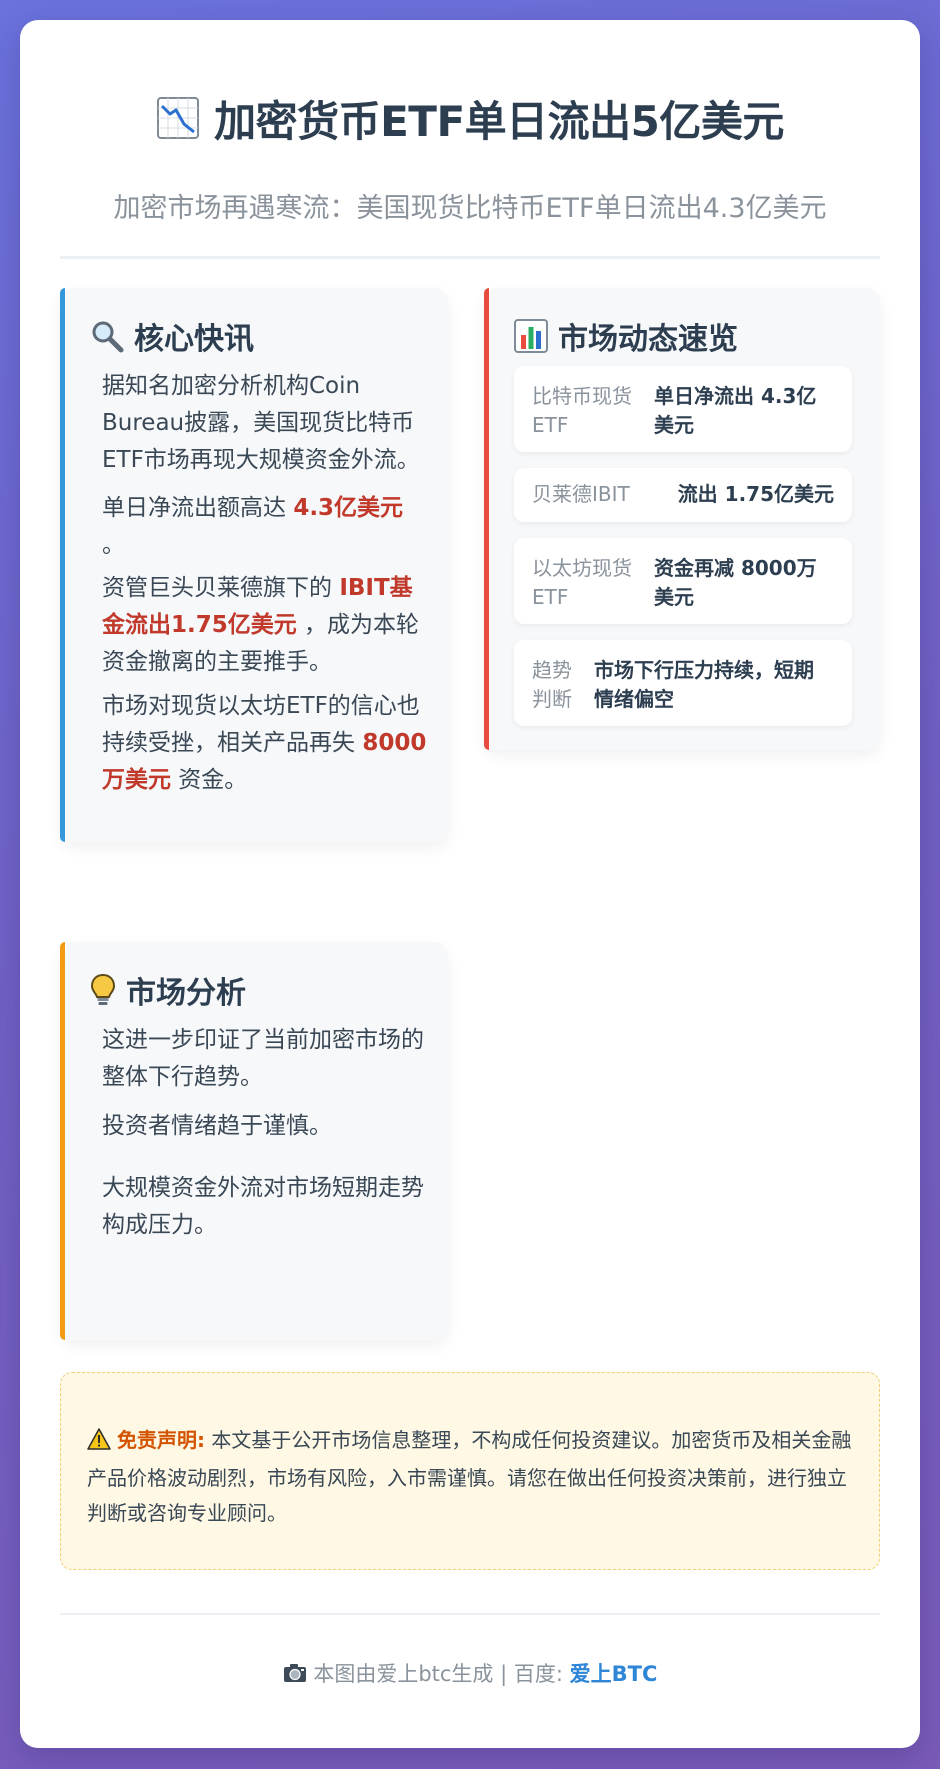  I want to click on stat-card-btc-etf: 比特币现货ETF 单日净流出 4.3亿美元, so click(683, 409).